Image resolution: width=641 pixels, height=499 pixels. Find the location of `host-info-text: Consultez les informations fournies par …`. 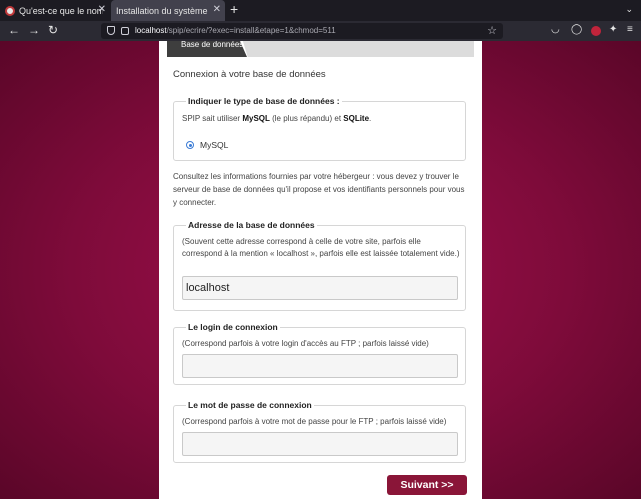

host-info-text: Consultez les informations fournies par … is located at coordinates (319, 189).